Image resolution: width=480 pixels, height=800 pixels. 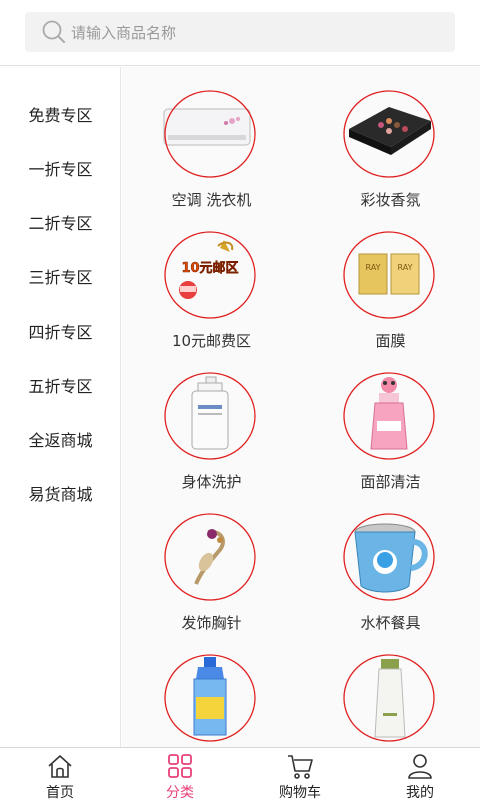 What do you see at coordinates (210, 134) in the screenshot?
I see `air-conditioner-image` at bounding box center [210, 134].